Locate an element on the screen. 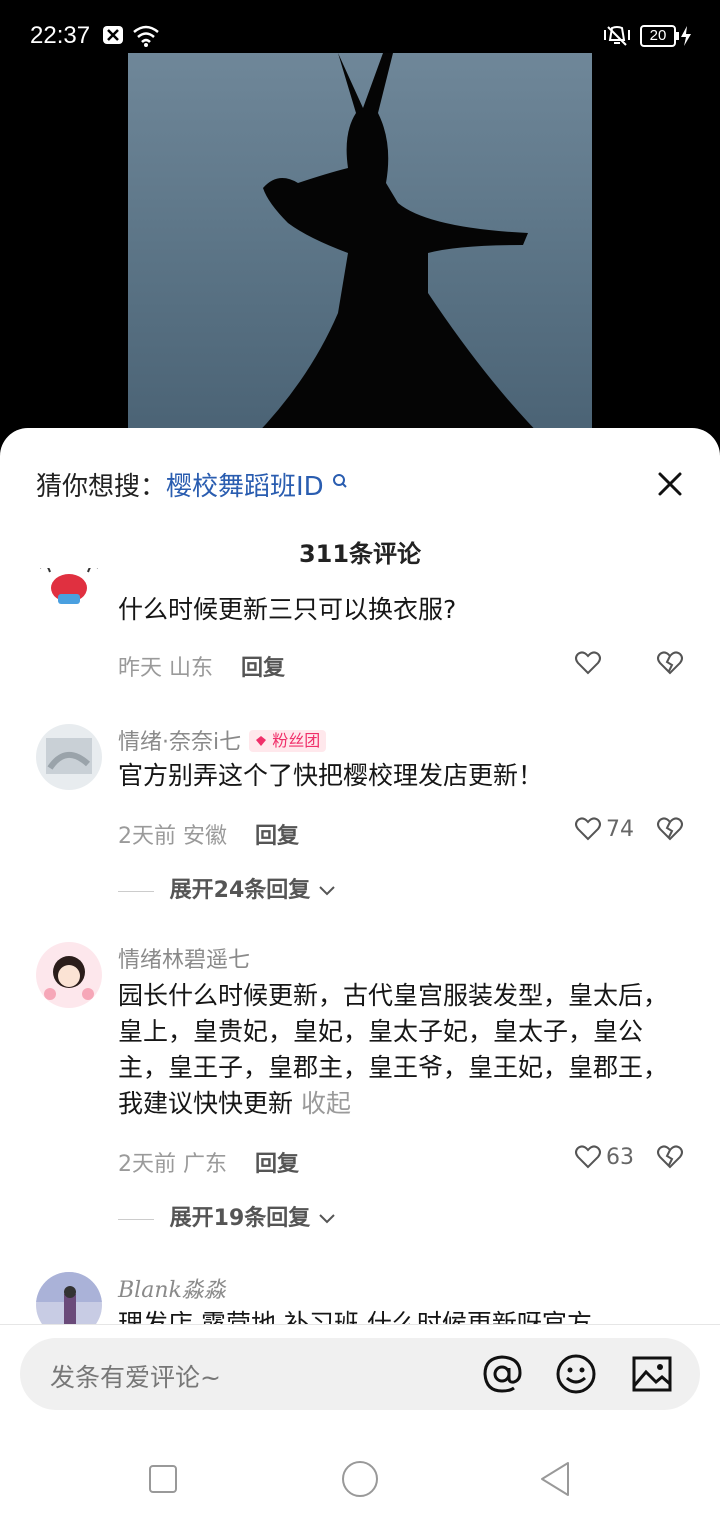 The image size is (720, 1520). like-button: 74 is located at coordinates (604, 829).